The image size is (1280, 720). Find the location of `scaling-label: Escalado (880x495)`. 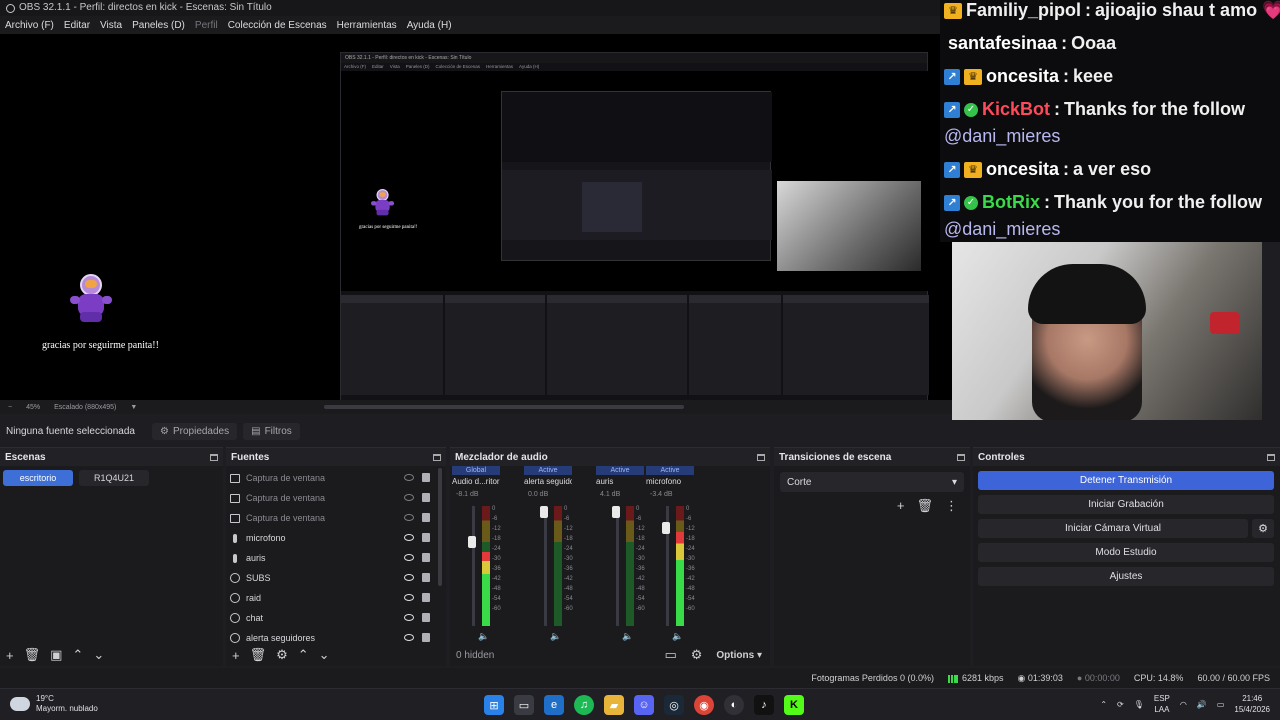

scaling-label: Escalado (880x495) is located at coordinates (85, 407).